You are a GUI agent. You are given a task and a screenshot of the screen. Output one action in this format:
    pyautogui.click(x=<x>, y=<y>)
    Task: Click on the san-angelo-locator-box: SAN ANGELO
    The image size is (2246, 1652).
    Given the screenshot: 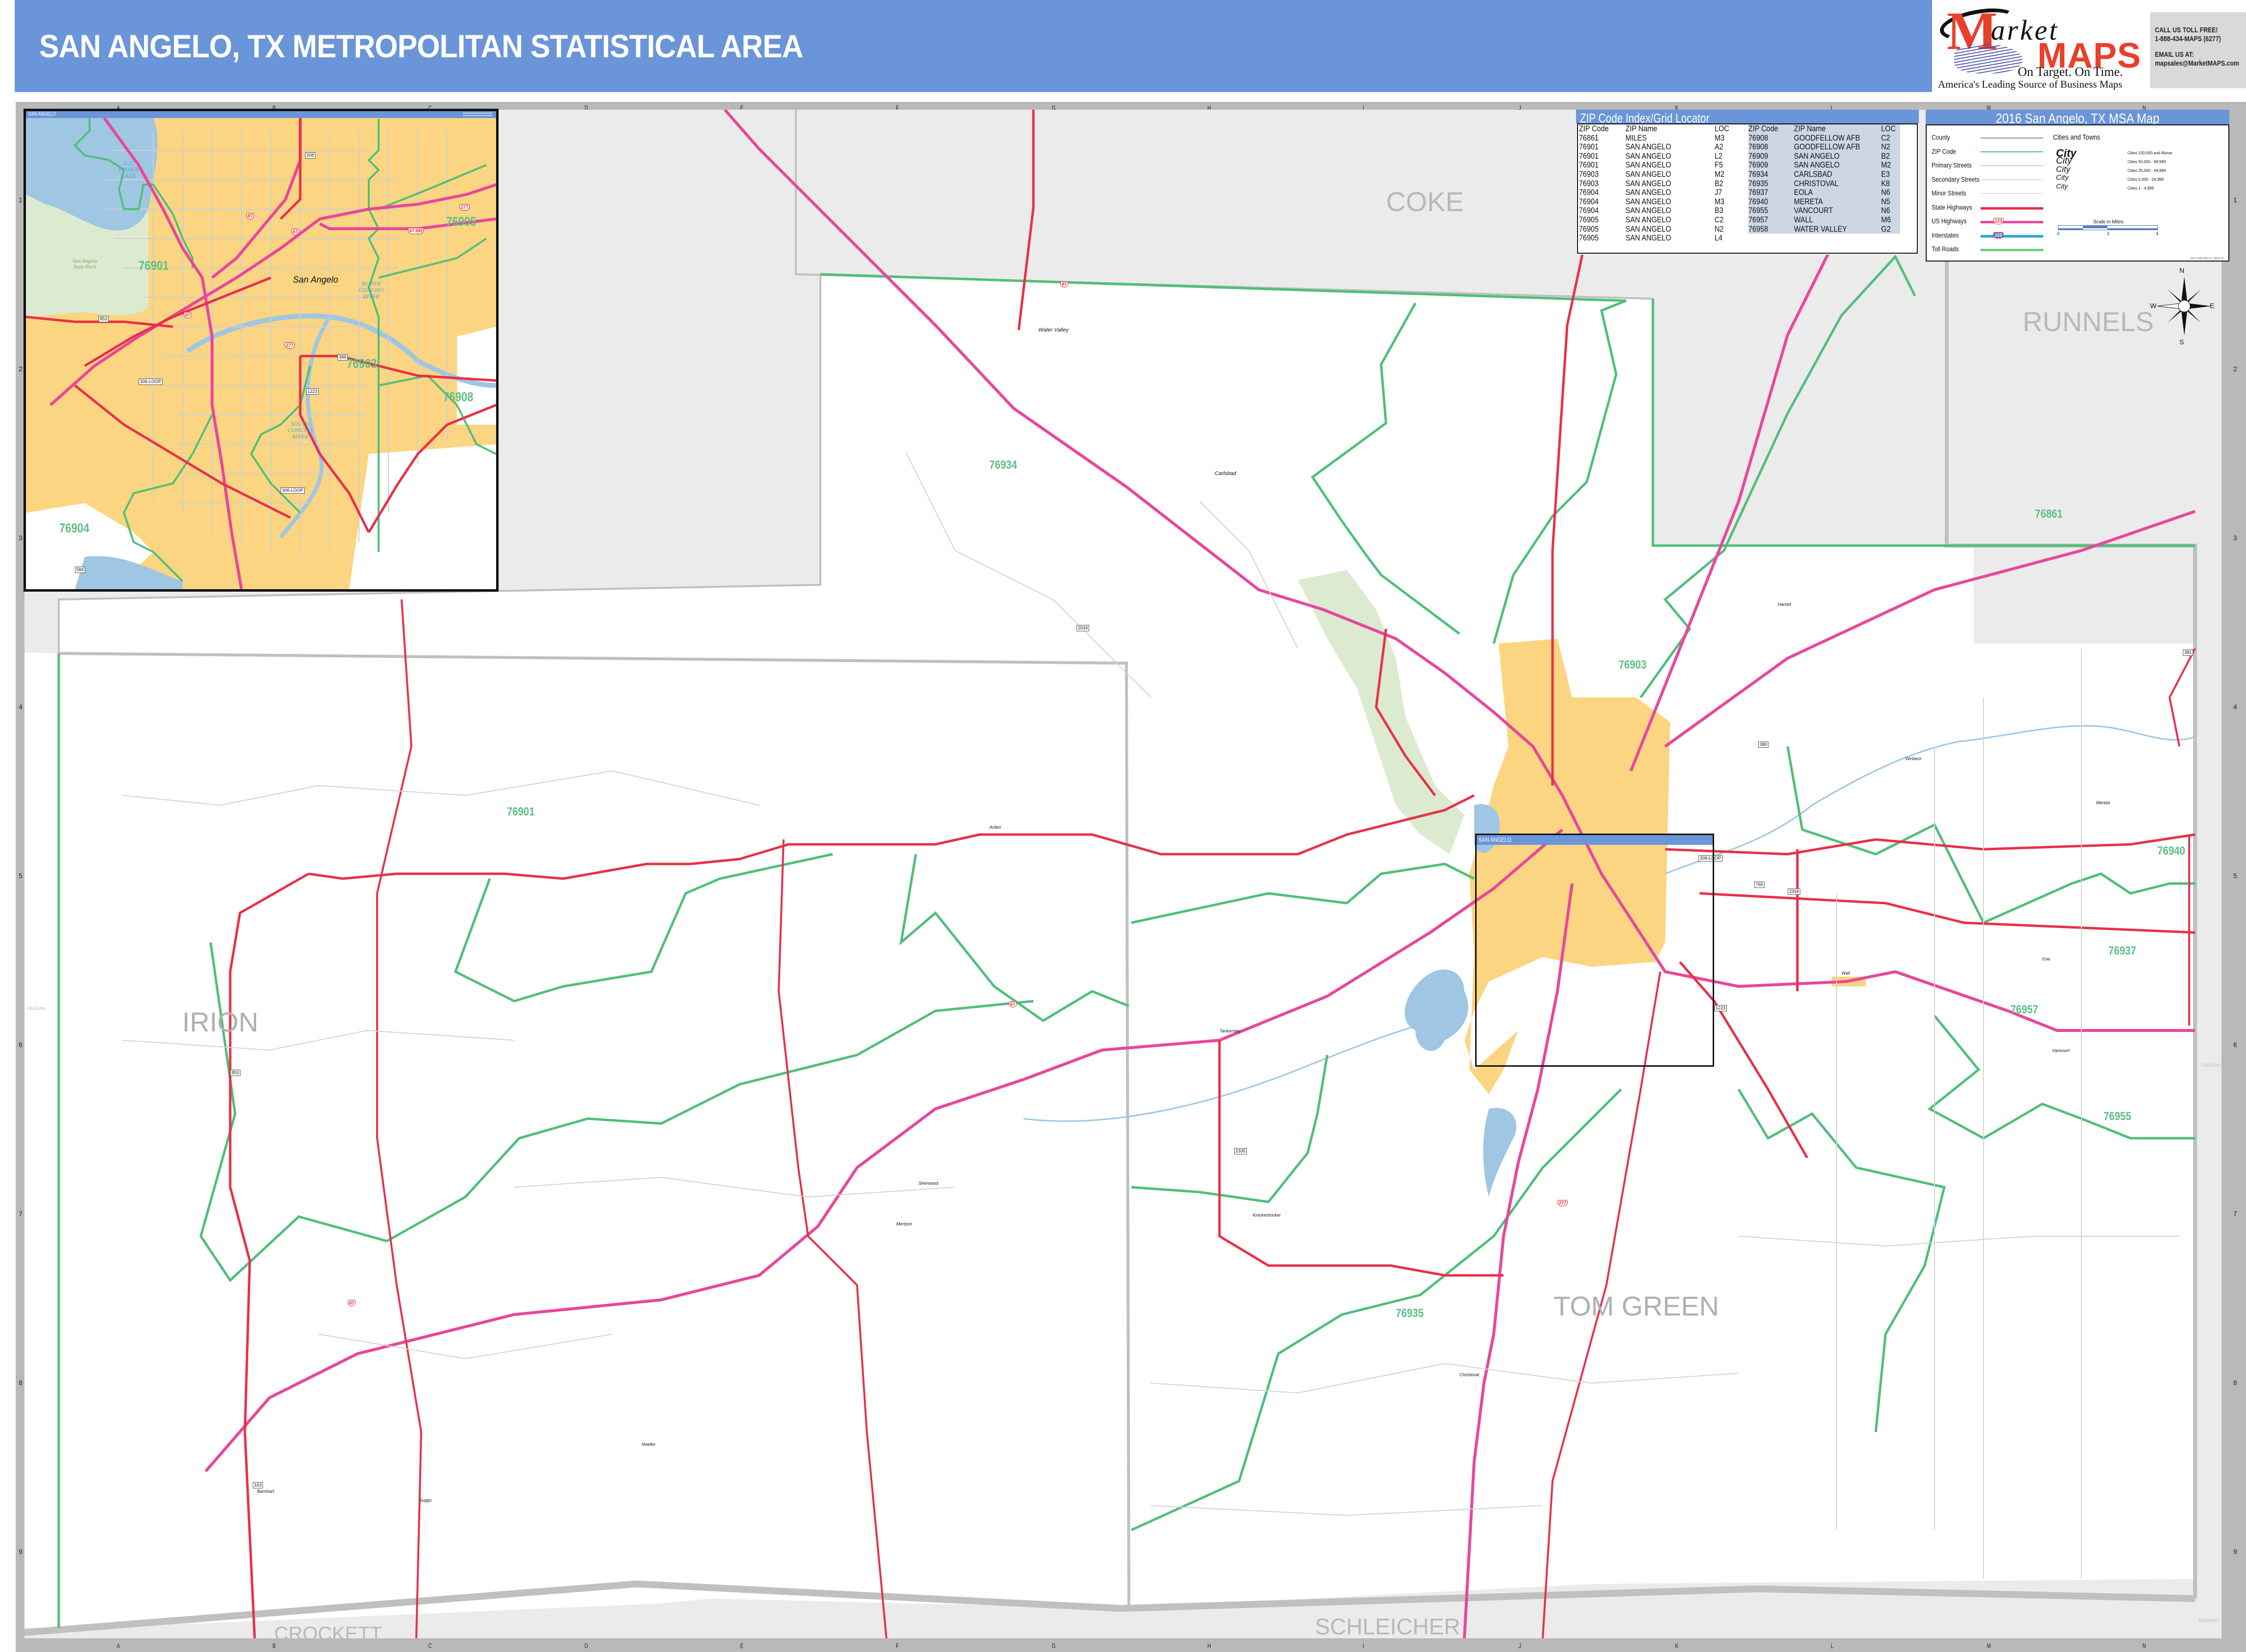 What is the action you would take?
    pyautogui.click(x=1595, y=951)
    